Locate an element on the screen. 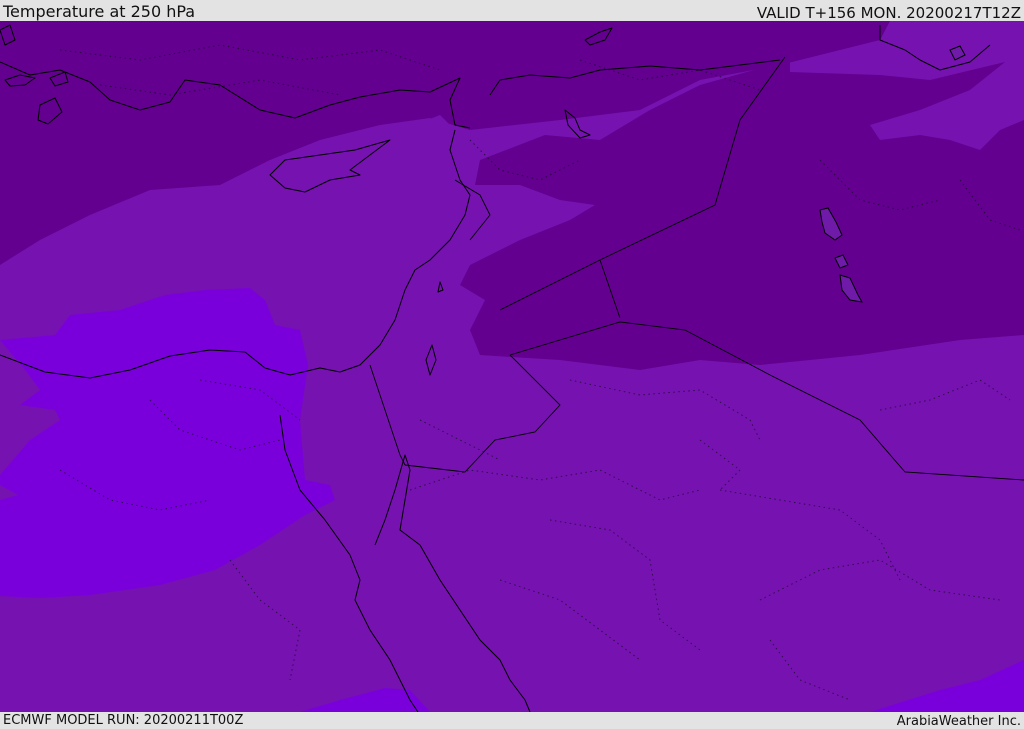  map-title: Temperature at 250 hPa is located at coordinates (99, 11).